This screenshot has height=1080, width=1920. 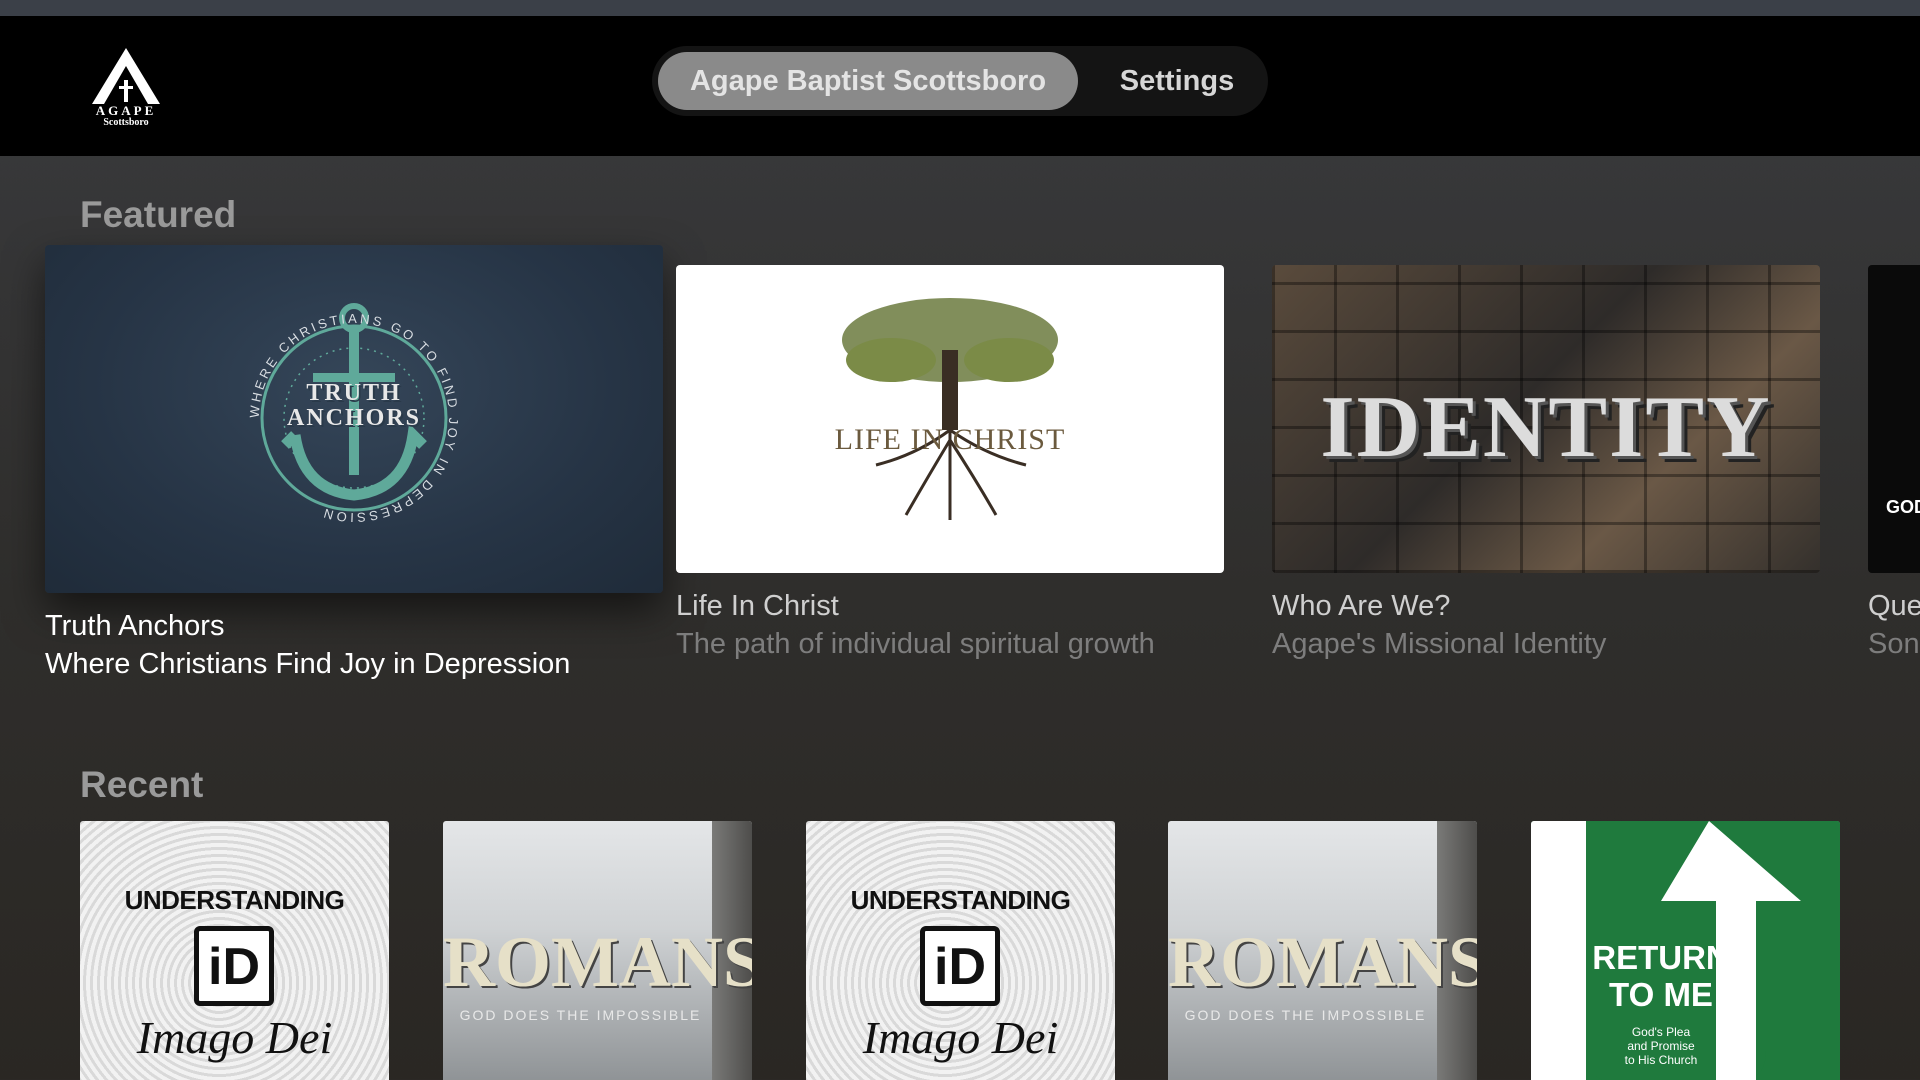 What do you see at coordinates (135, 626) in the screenshot?
I see `card-title: Truth Anchors` at bounding box center [135, 626].